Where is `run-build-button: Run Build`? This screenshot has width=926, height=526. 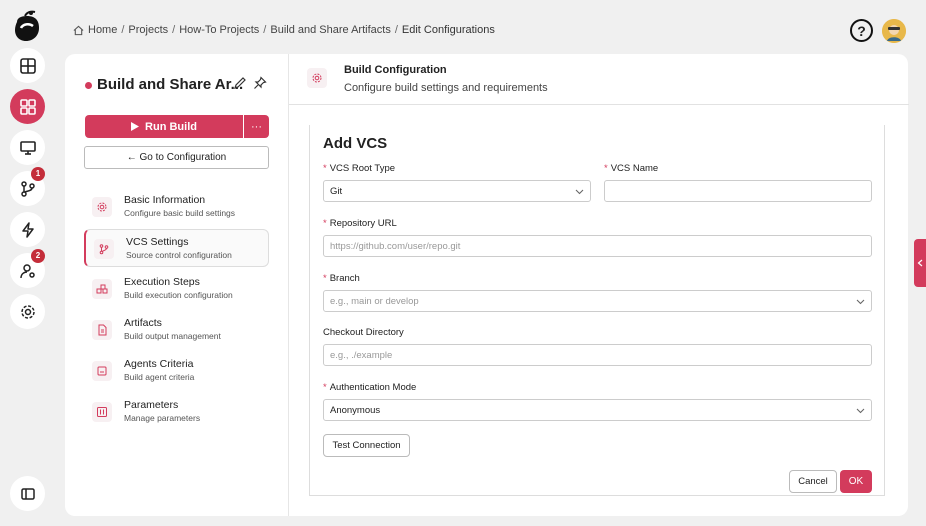 run-build-button: Run Build is located at coordinates (164, 126).